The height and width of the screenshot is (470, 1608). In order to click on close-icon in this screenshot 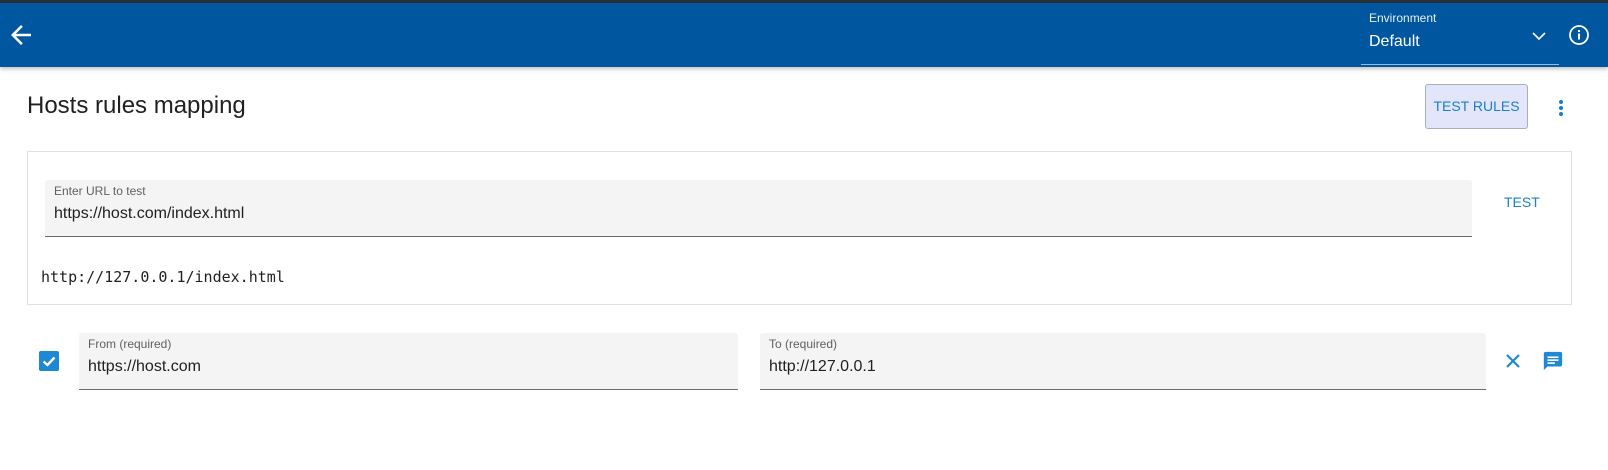, I will do `click(1513, 361)`.